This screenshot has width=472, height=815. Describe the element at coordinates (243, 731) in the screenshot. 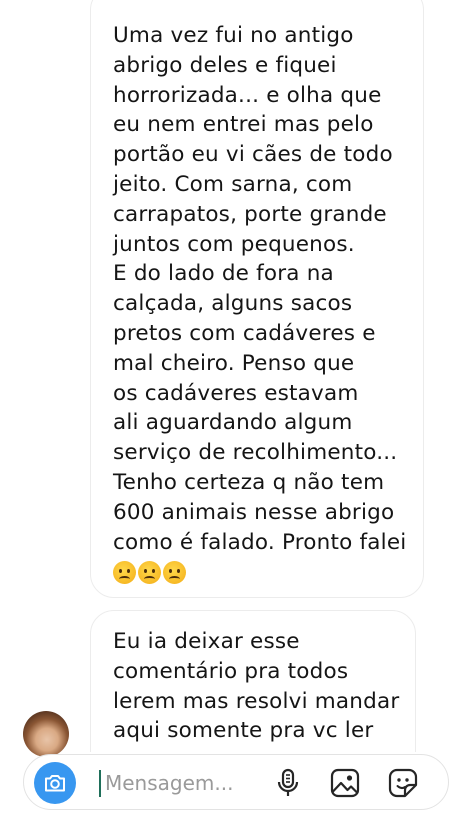

I see `message-line: aqui somente pra vc ler` at that location.